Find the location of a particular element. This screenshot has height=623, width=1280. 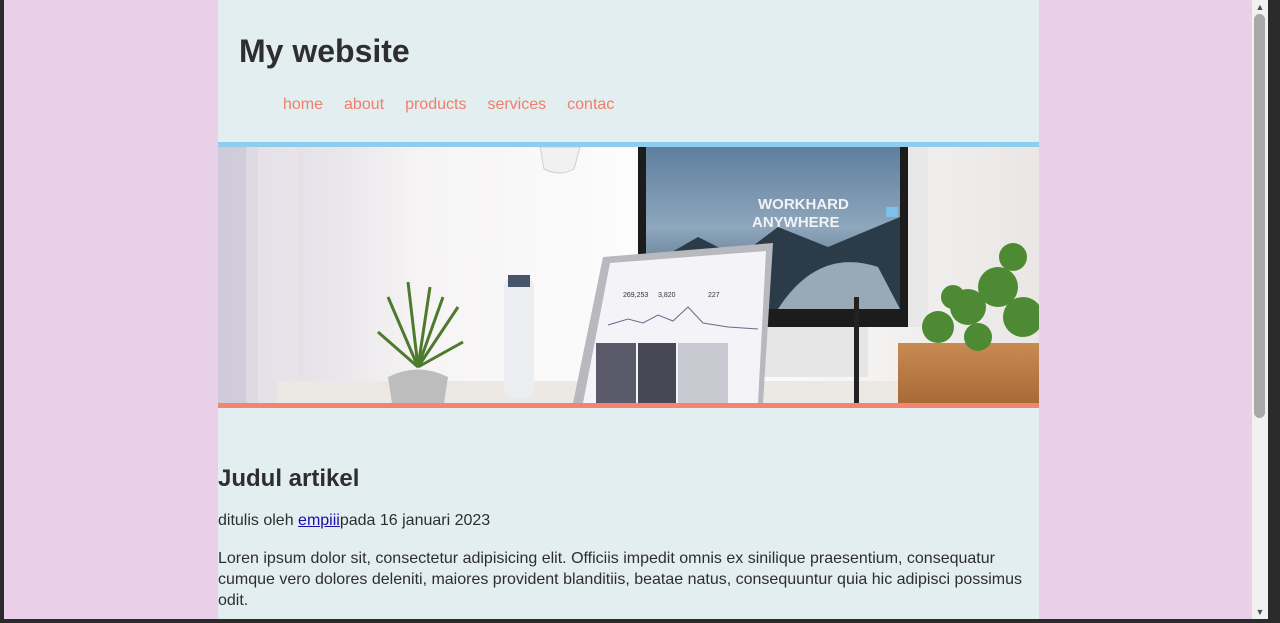

window-edge is located at coordinates (1274, 311).